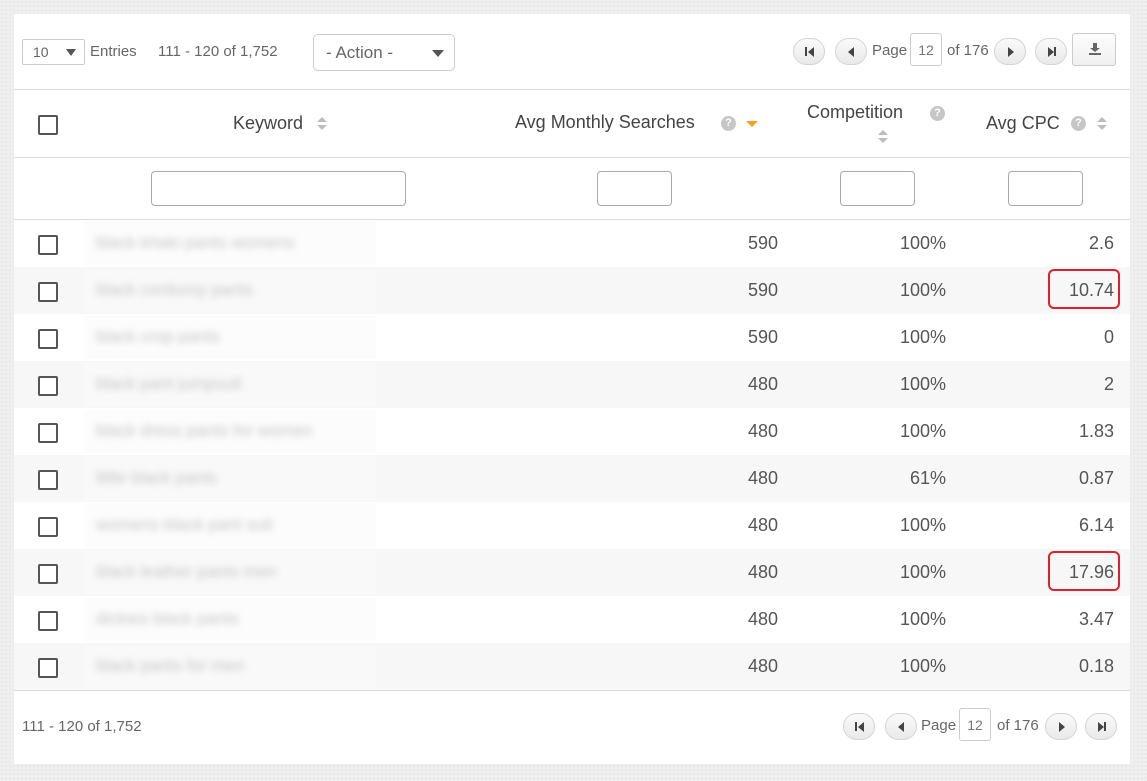  What do you see at coordinates (268, 123) in the screenshot?
I see `column-header-keyword: Keyword` at bounding box center [268, 123].